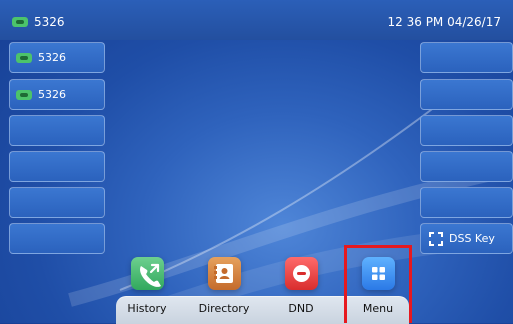 The image size is (513, 324). What do you see at coordinates (224, 273) in the screenshot?
I see `contacts-book-icon` at bounding box center [224, 273].